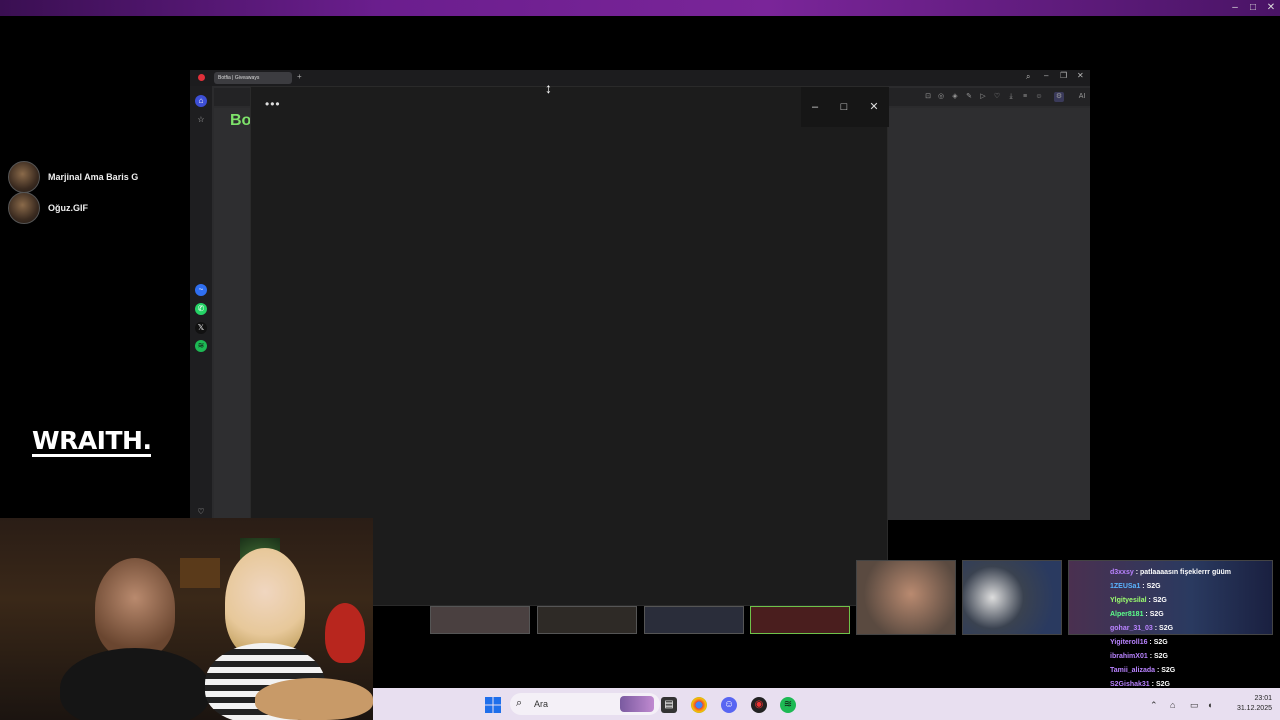 This screenshot has width=1280, height=720. What do you see at coordinates (93, 177) in the screenshot?
I see `viewer-name: Marjinal Ama Baris G` at bounding box center [93, 177].